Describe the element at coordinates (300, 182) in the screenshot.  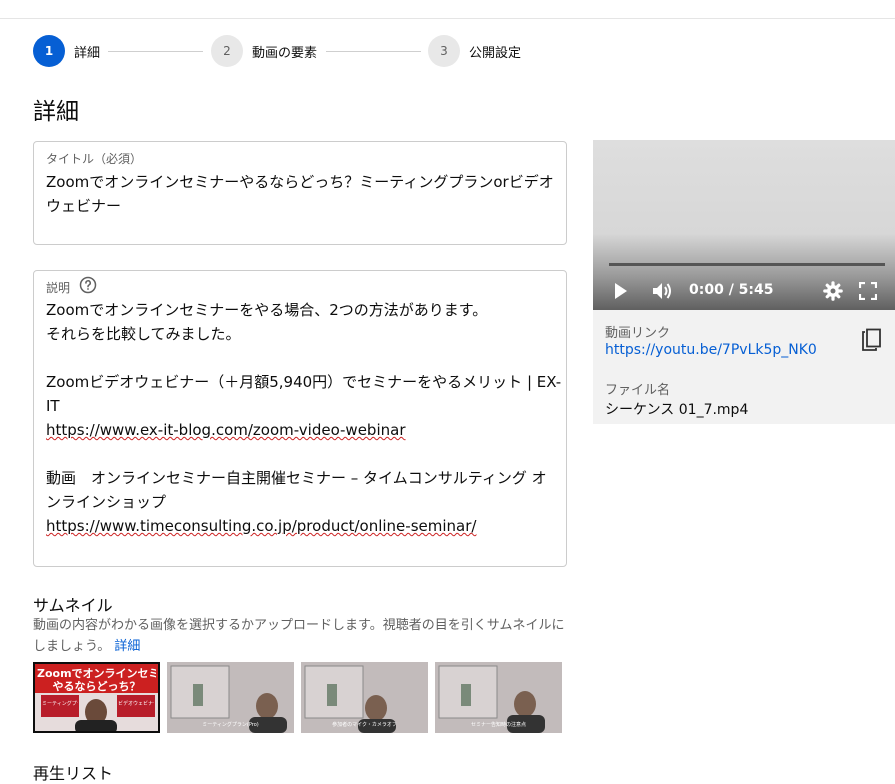
I see `title-text-line: Zoomでオンラインセミナーやるならどっち？ミーティングプランorビデオ` at that location.